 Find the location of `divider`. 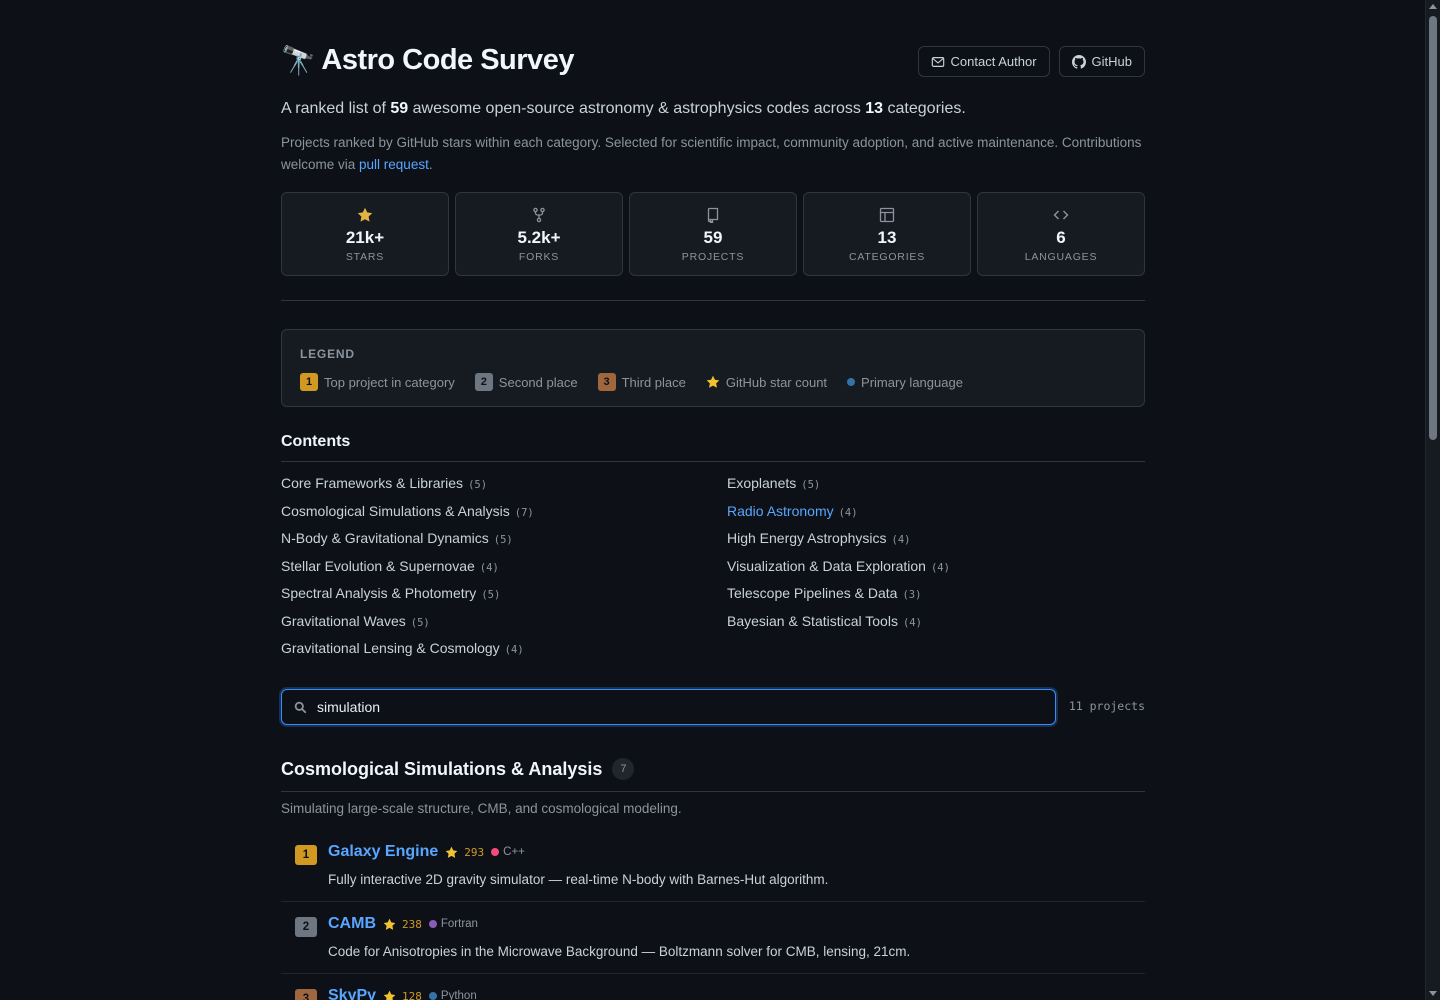

divider is located at coordinates (713, 791).